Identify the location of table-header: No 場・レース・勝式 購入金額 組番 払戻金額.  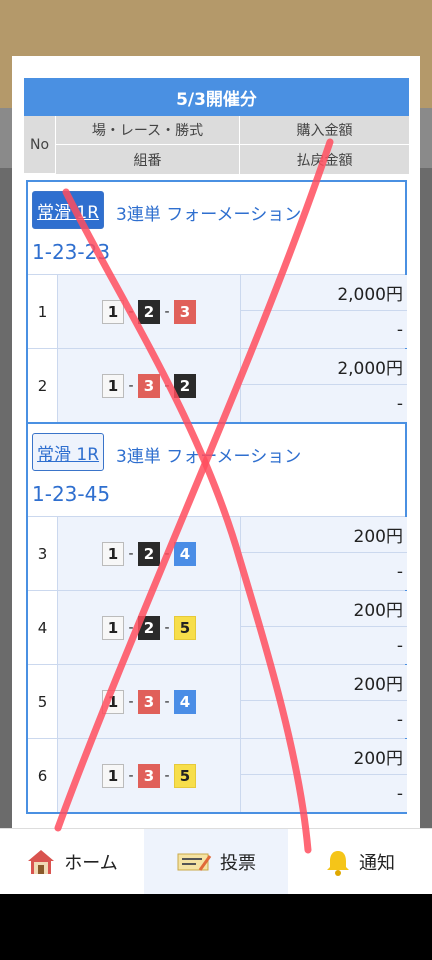
(216, 145).